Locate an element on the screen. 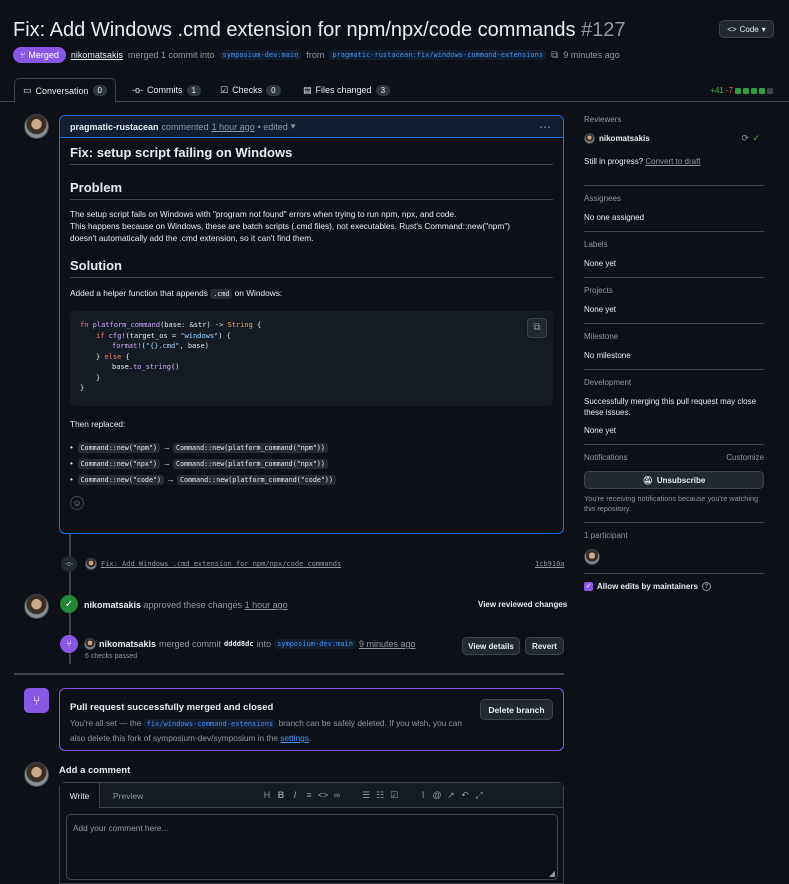  reply-icon: ↶ is located at coordinates (465, 795).